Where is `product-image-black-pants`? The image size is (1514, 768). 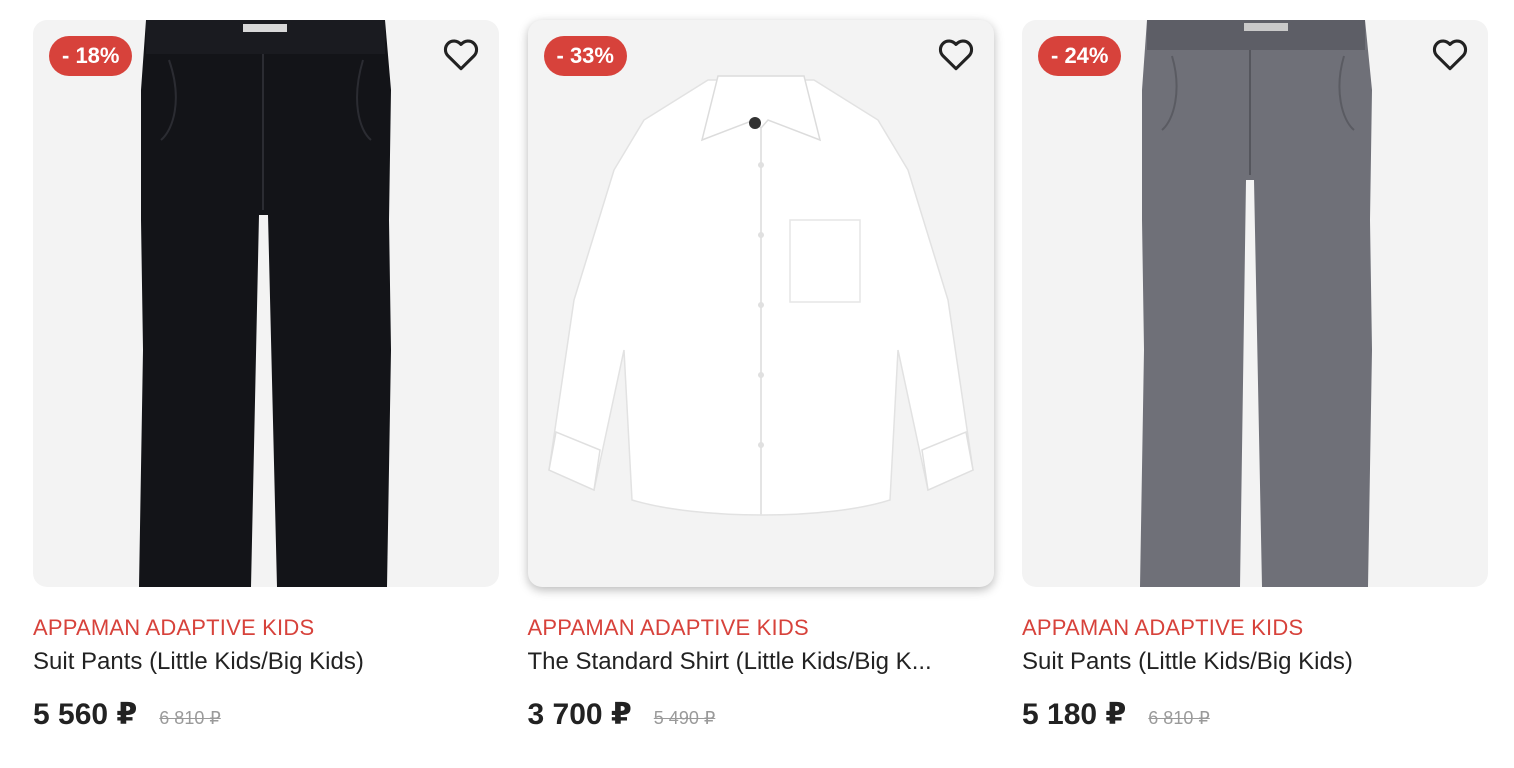 product-image-black-pants is located at coordinates (265, 303).